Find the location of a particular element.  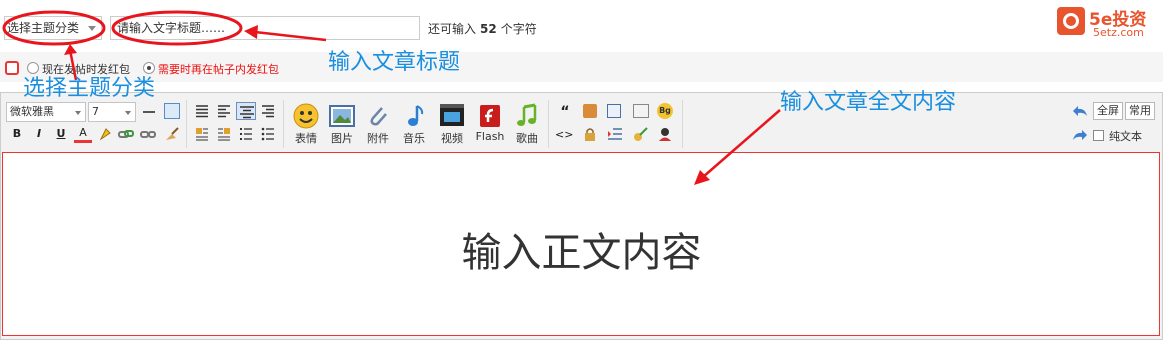

logo-mark-icon is located at coordinates (1071, 21).